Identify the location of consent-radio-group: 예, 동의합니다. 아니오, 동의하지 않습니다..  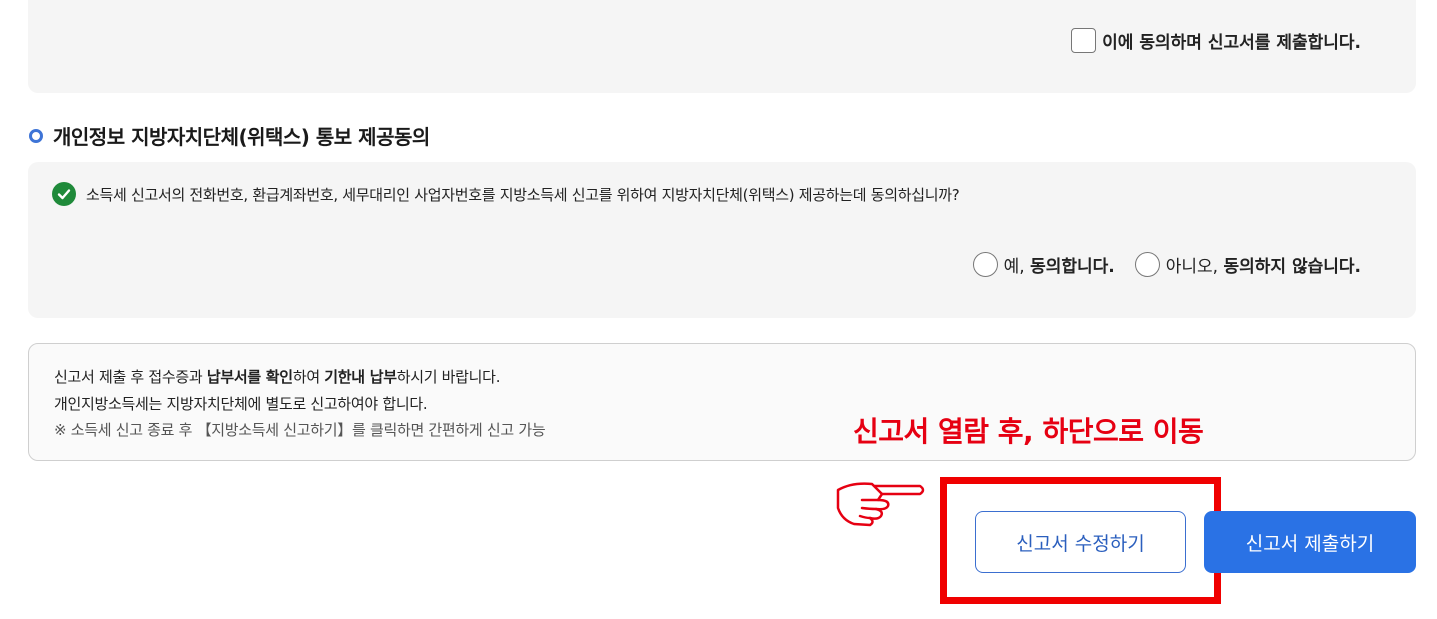
(1166, 264).